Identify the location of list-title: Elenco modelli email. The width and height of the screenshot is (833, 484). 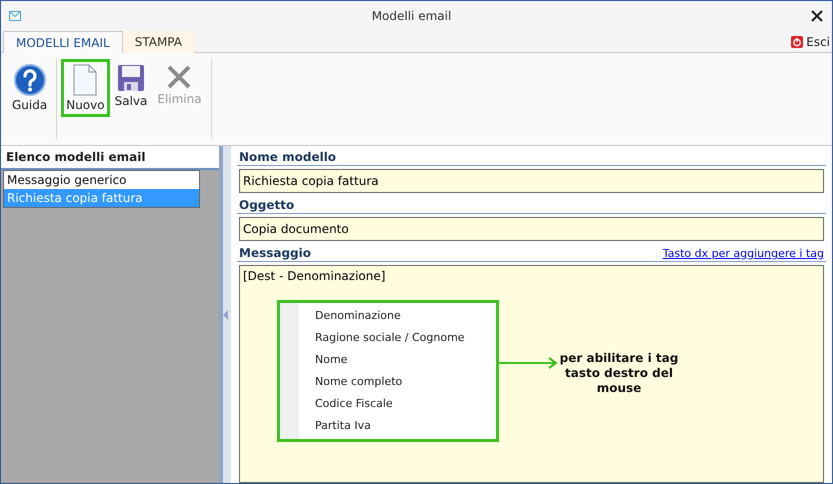
(110, 158).